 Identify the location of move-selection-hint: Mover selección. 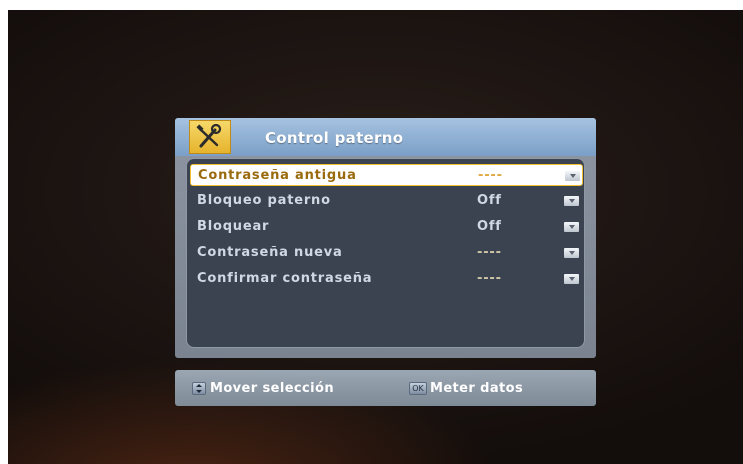
(272, 388).